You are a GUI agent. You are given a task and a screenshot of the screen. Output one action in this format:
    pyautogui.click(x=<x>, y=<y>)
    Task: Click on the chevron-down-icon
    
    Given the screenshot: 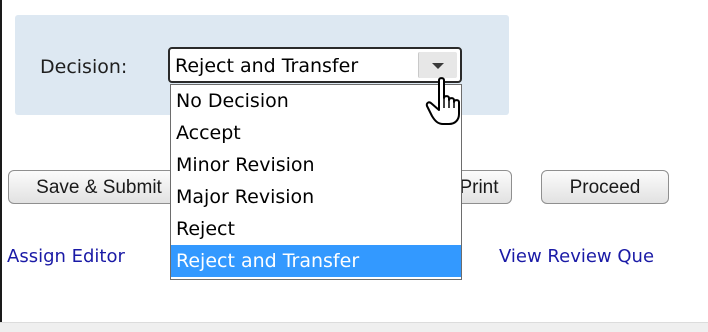 What is the action you would take?
    pyautogui.click(x=438, y=66)
    